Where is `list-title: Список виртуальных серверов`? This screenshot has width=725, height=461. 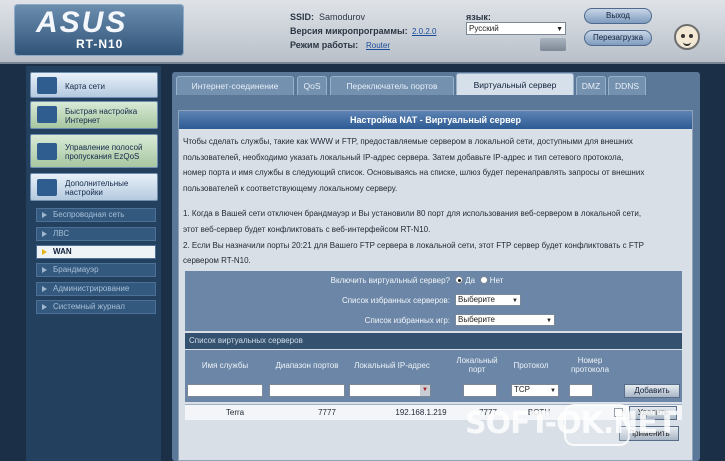
list-title: Список виртуальных серверов is located at coordinates (433, 341).